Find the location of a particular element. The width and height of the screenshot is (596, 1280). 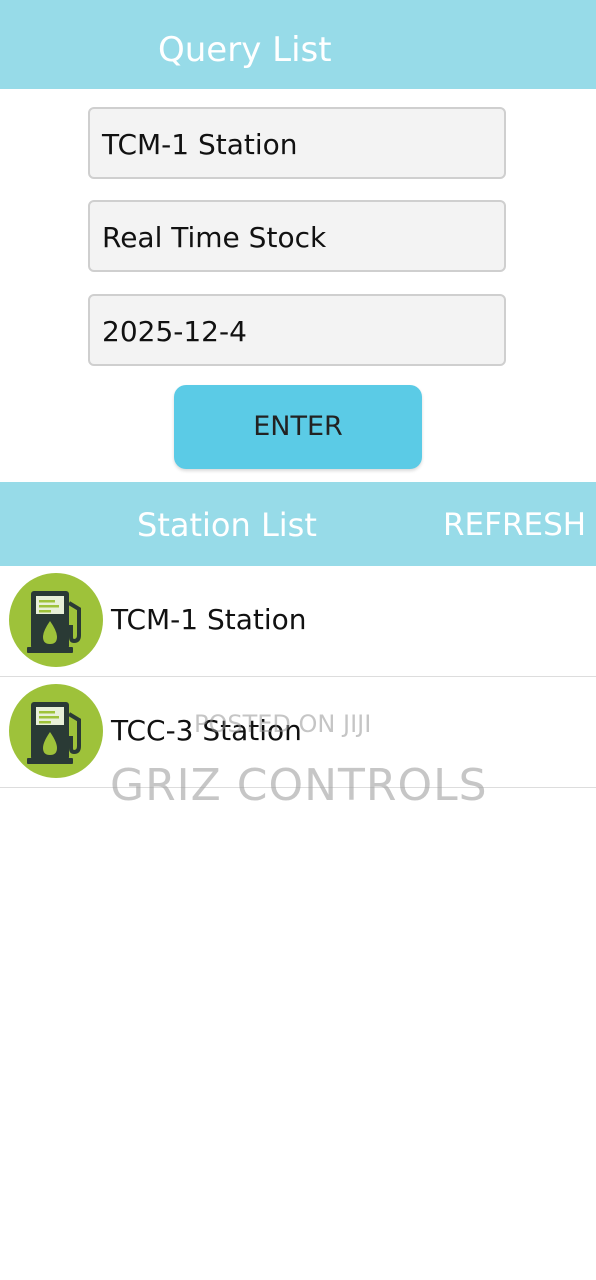

enter-button-label: ENTER is located at coordinates (298, 426).